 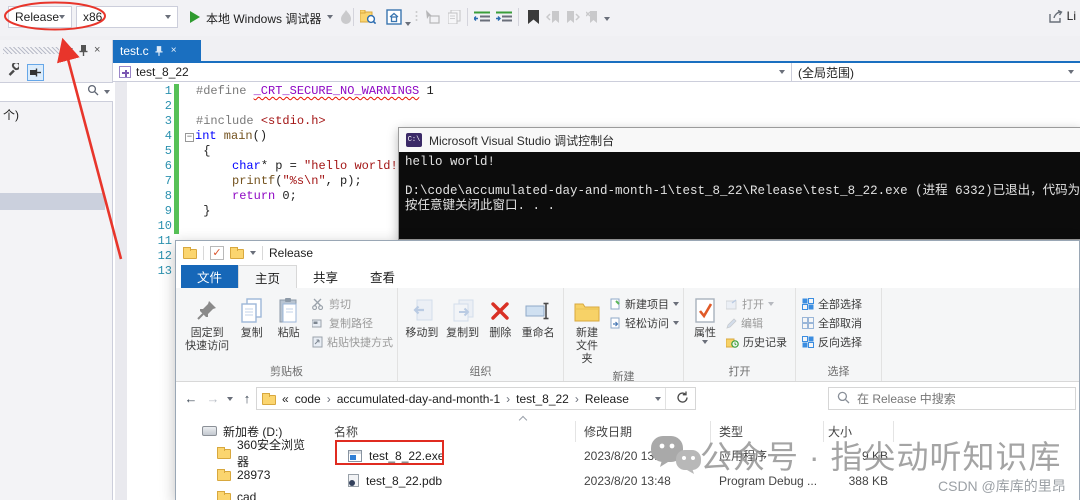 What do you see at coordinates (217, 252) in the screenshot?
I see `quick-access-properties-icon: ✓` at bounding box center [217, 252].